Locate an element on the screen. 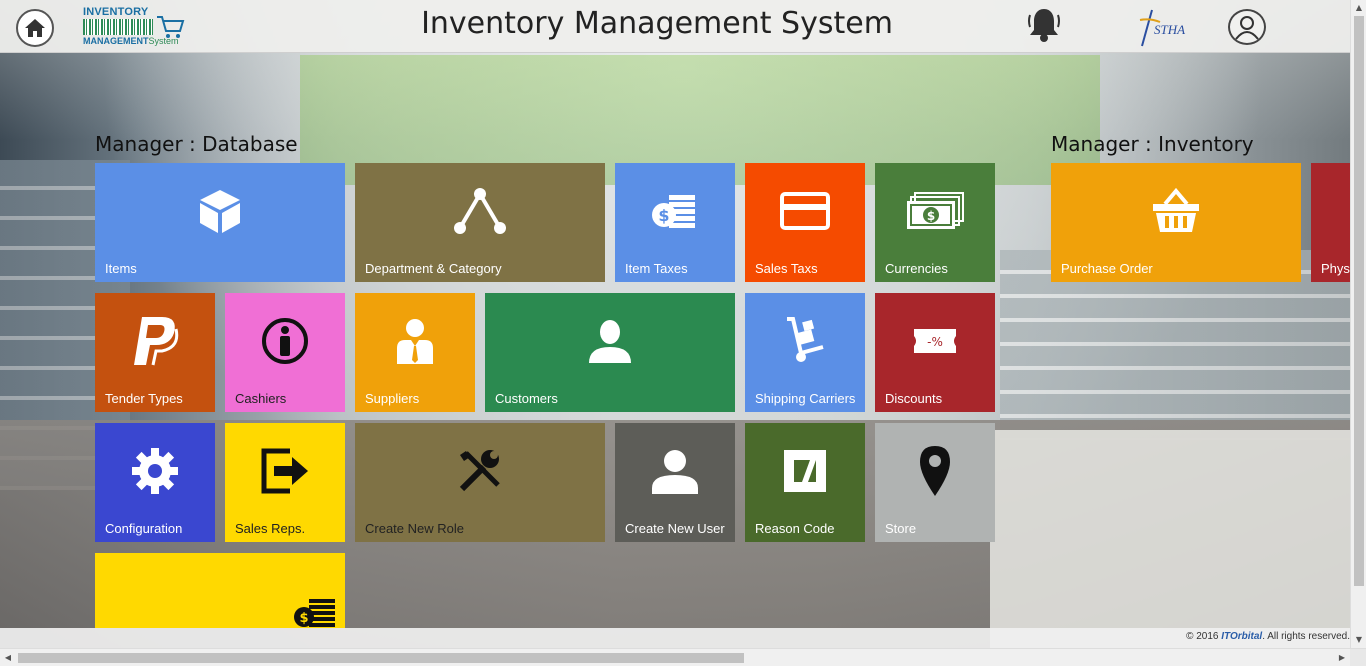  copyright-text: © 2016 ITOrbital. All rights reserved. is located at coordinates (1268, 636).